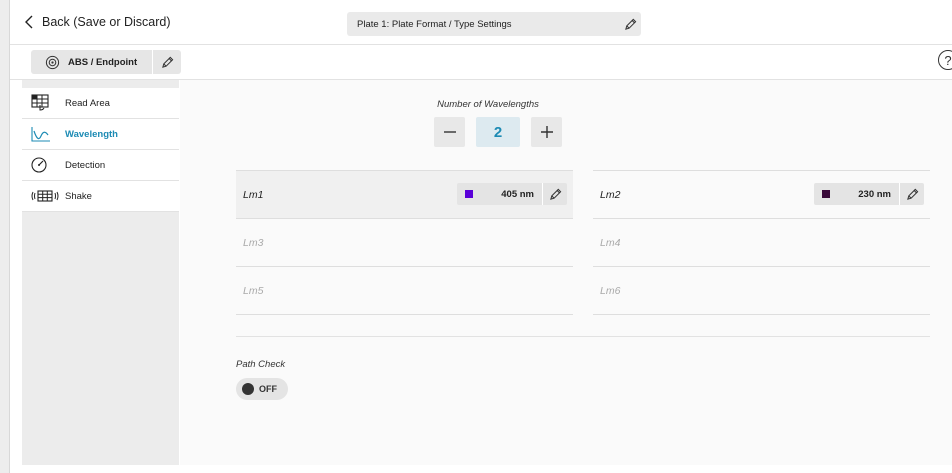 The image size is (952, 473). I want to click on wavelength-list-right: Lm2 230 nm Lm4 Lm6, so click(761, 243).